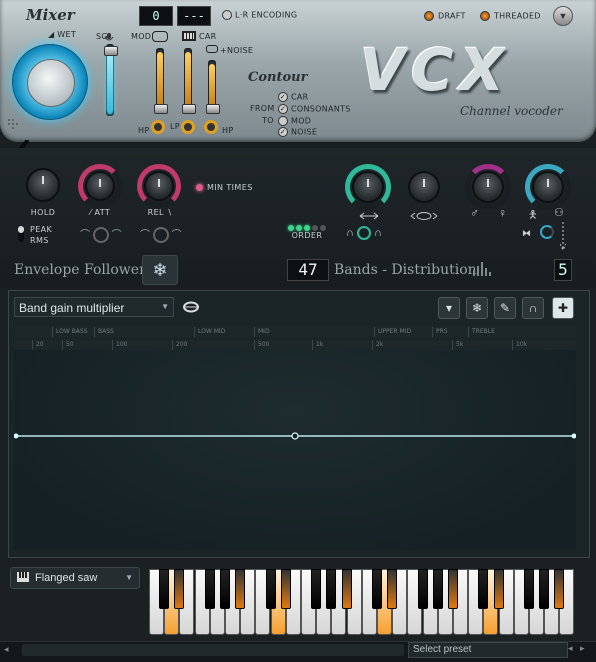 The image size is (596, 662). I want to click on car-slider-track, so click(188, 80).